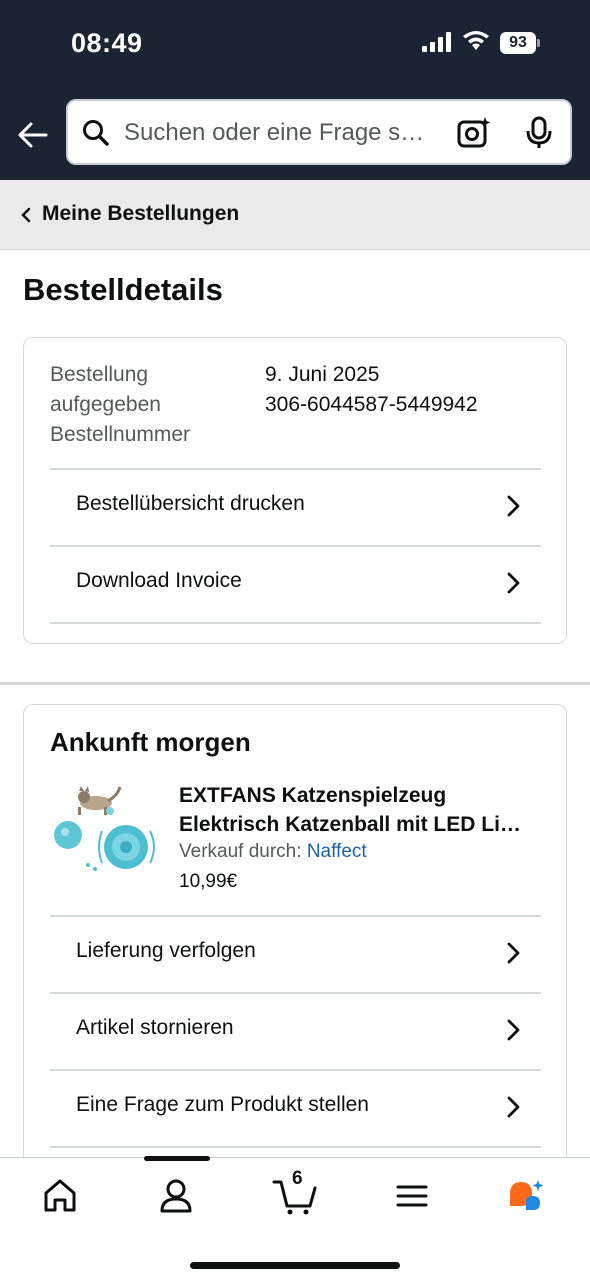 The height and width of the screenshot is (1280, 590). Describe the element at coordinates (155, 1027) in the screenshot. I see `cancel-item-label: Artikel stornieren` at that location.